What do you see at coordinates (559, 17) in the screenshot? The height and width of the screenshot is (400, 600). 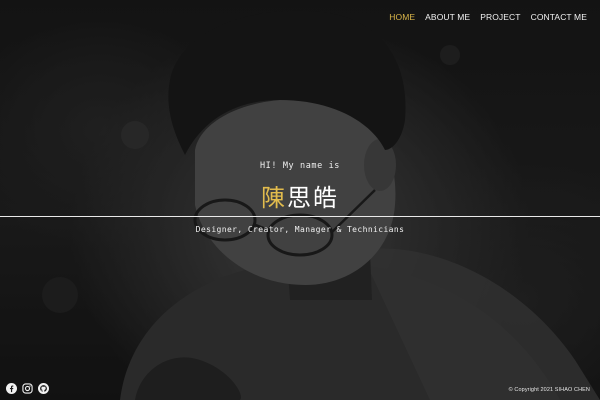 I see `nav-contact-me: CONTACT ME` at bounding box center [559, 17].